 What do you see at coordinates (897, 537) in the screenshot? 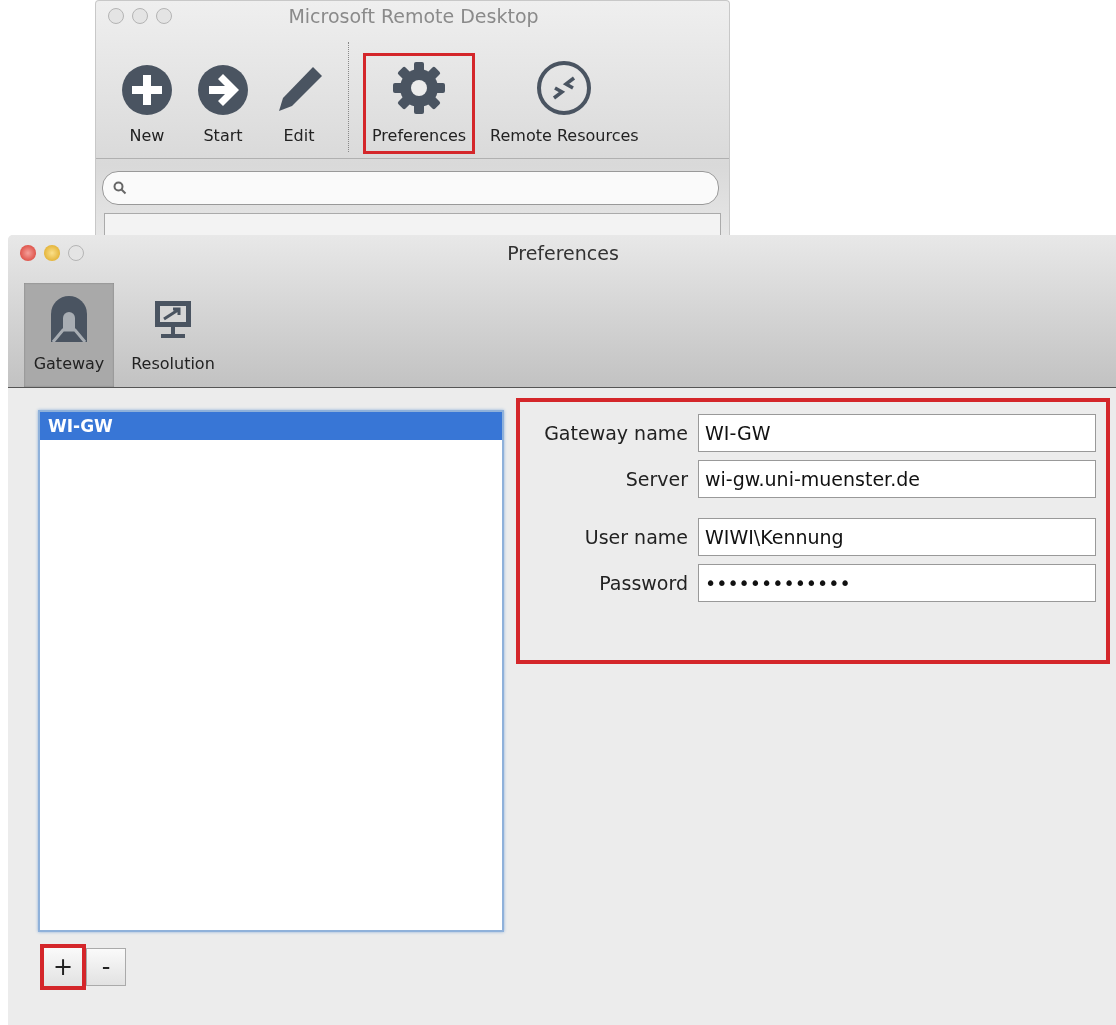
I see `input-field: WIWI\Kennung` at bounding box center [897, 537].